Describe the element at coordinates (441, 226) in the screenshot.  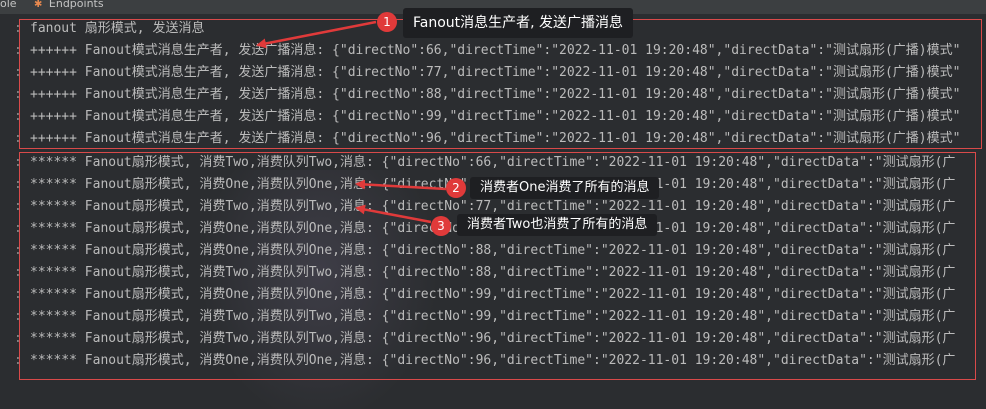
I see `annotation-badge-3: 3` at that location.